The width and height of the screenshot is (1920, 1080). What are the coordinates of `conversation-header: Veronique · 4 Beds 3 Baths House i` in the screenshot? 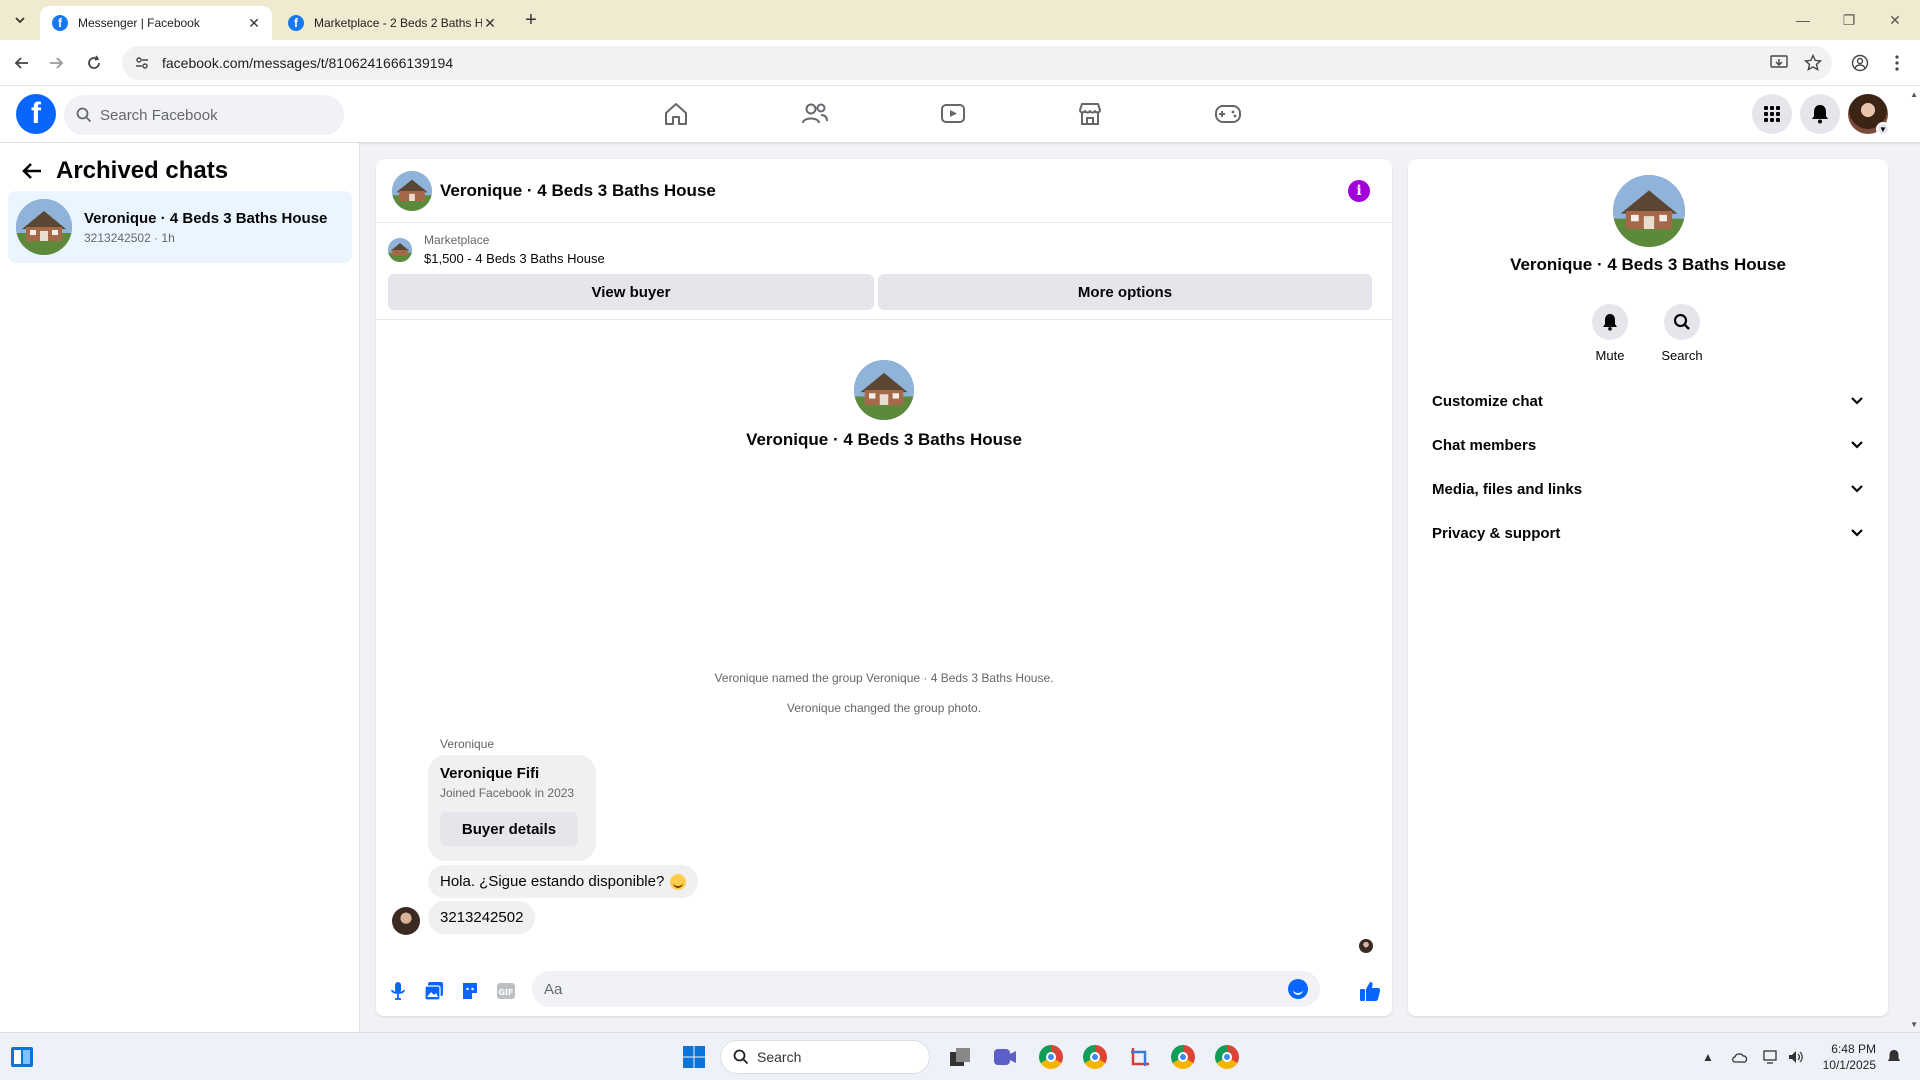 It's located at (884, 191).